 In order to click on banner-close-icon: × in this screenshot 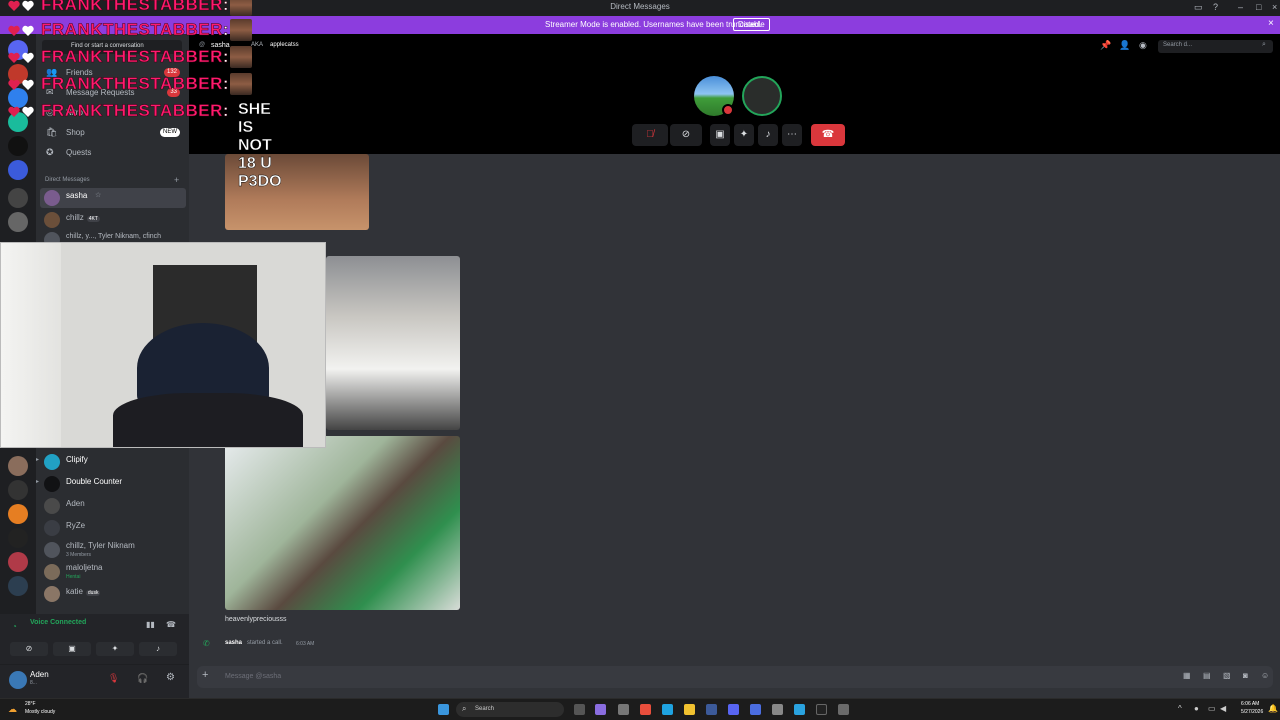, I will do `click(1271, 23)`.